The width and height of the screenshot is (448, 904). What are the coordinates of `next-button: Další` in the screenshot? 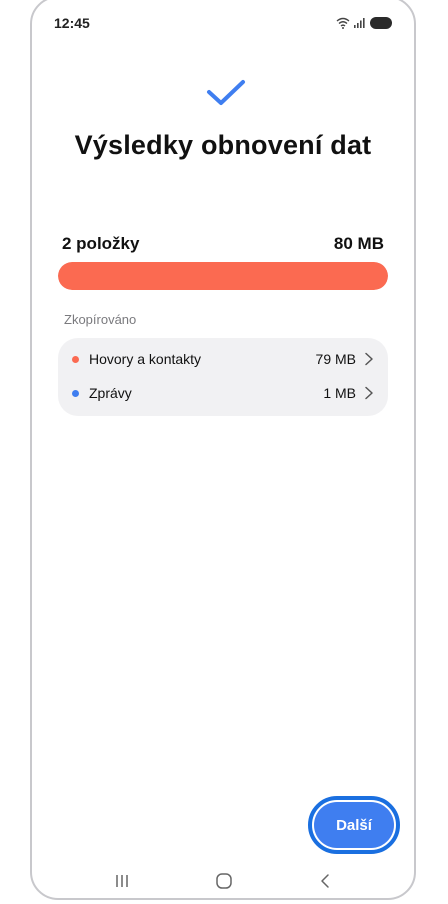 It's located at (354, 825).